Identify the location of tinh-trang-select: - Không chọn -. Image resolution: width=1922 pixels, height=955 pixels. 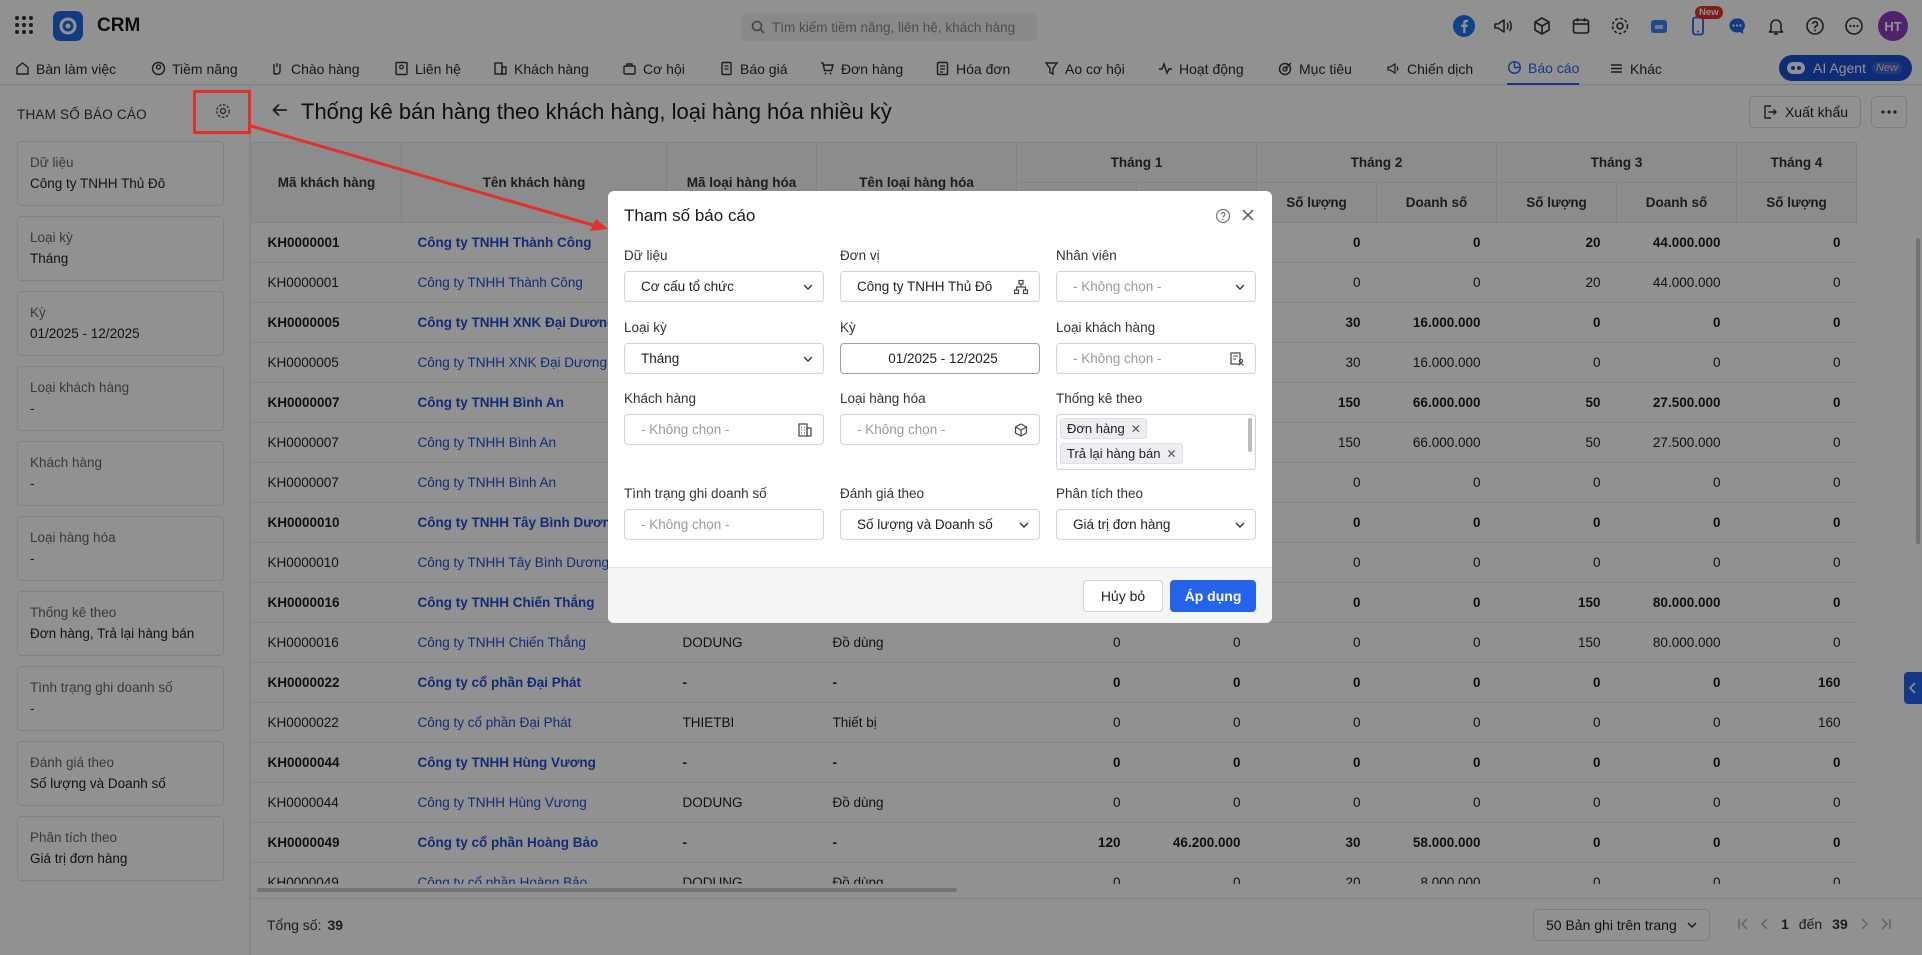
(724, 524).